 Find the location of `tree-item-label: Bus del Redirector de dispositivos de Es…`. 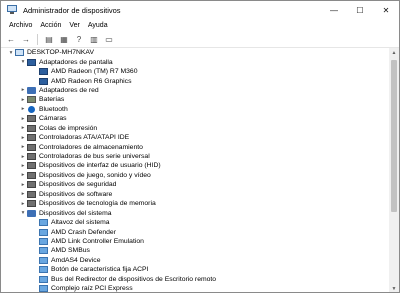

tree-item-label: Bus del Redirector de dispositivos de Es… is located at coordinates (134, 279).